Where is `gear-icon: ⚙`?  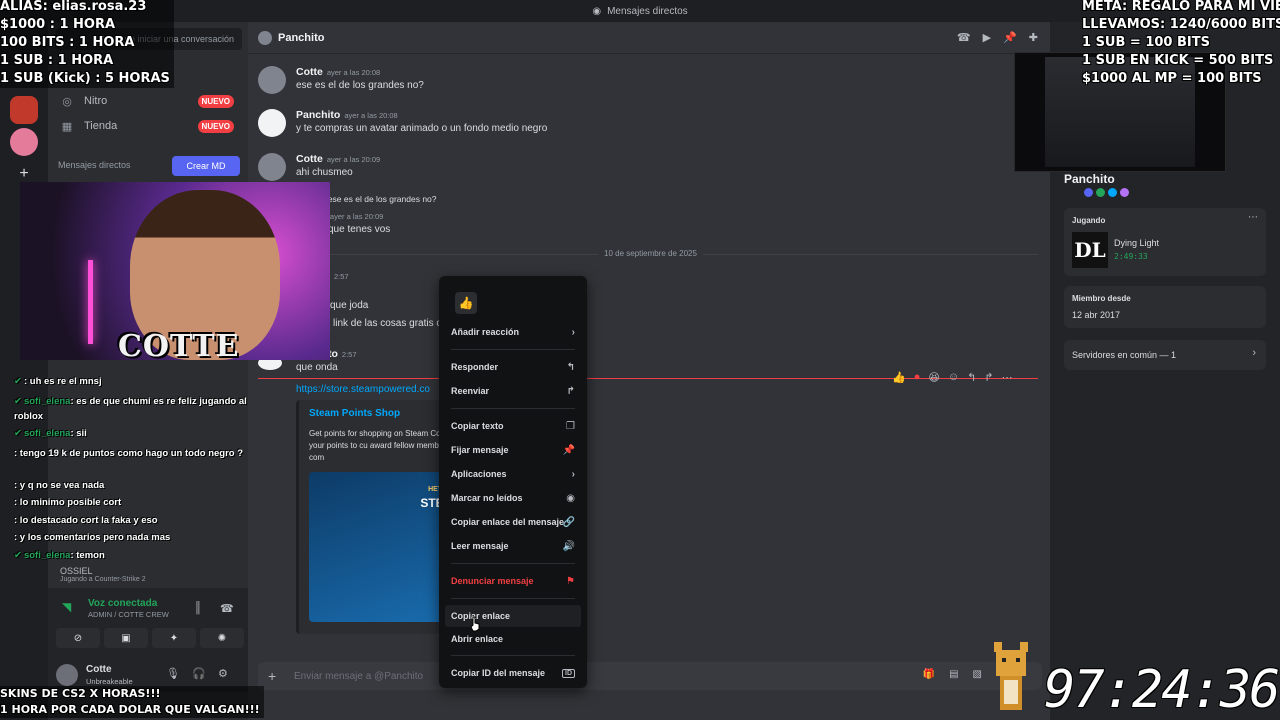 gear-icon: ⚙ is located at coordinates (223, 673).